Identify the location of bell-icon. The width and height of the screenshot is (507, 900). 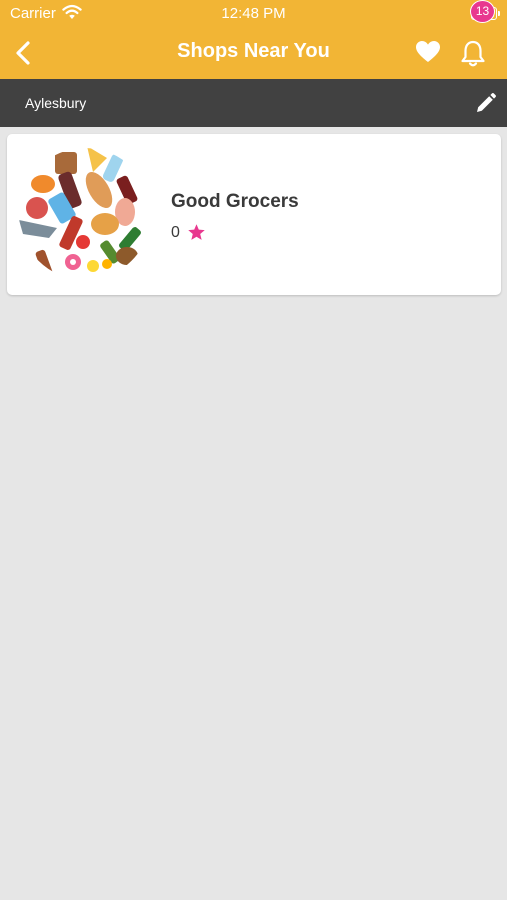
(473, 53).